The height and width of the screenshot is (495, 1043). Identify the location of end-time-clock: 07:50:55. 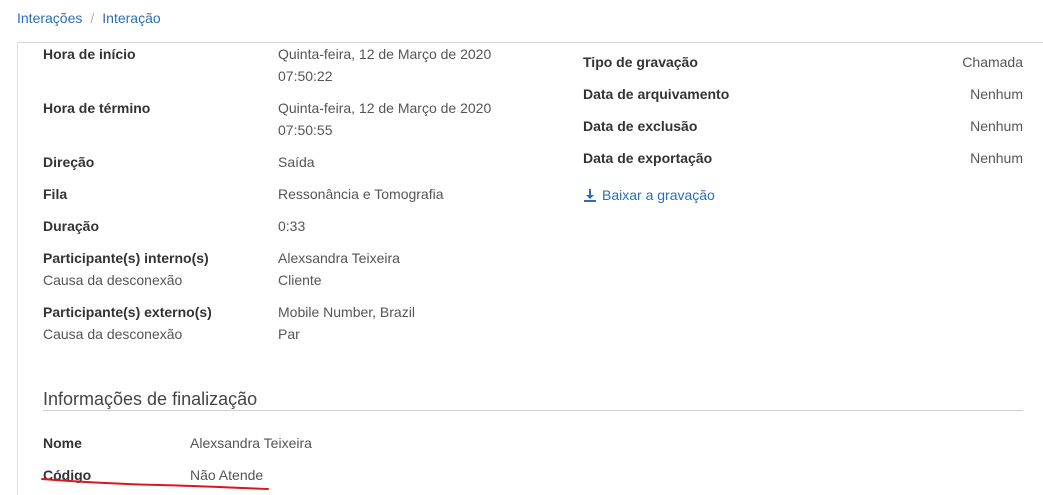
(305, 130).